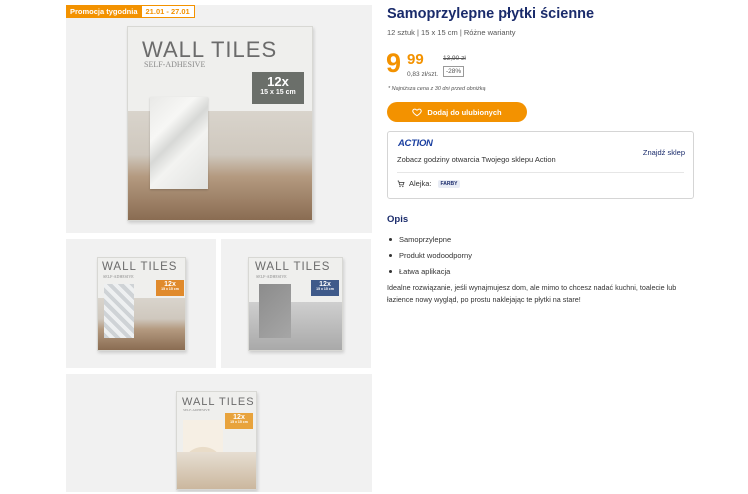  Describe the element at coordinates (417, 112) in the screenshot. I see `heart-icon` at that location.